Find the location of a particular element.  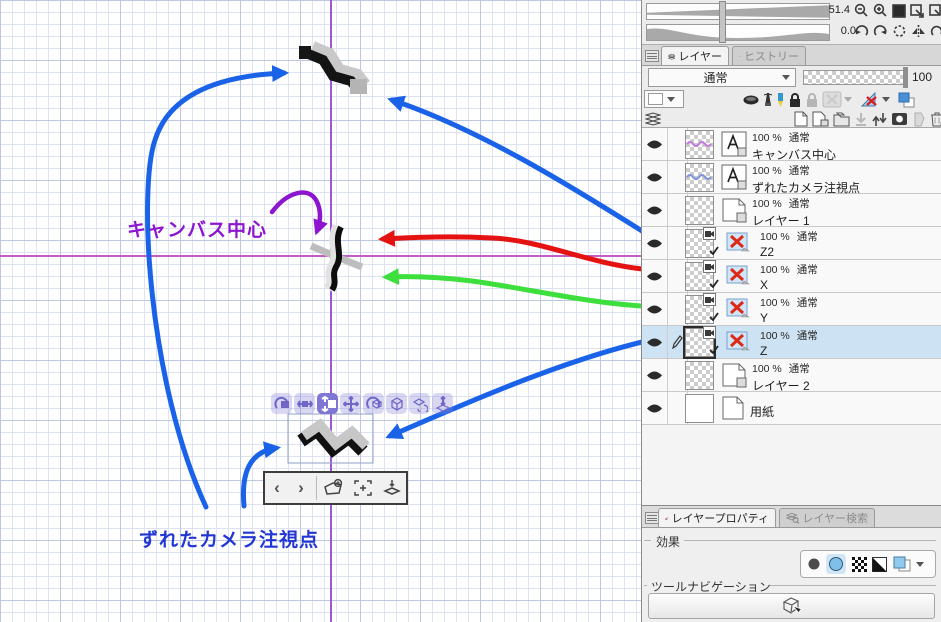

tone-effect-icon is located at coordinates (859, 564).